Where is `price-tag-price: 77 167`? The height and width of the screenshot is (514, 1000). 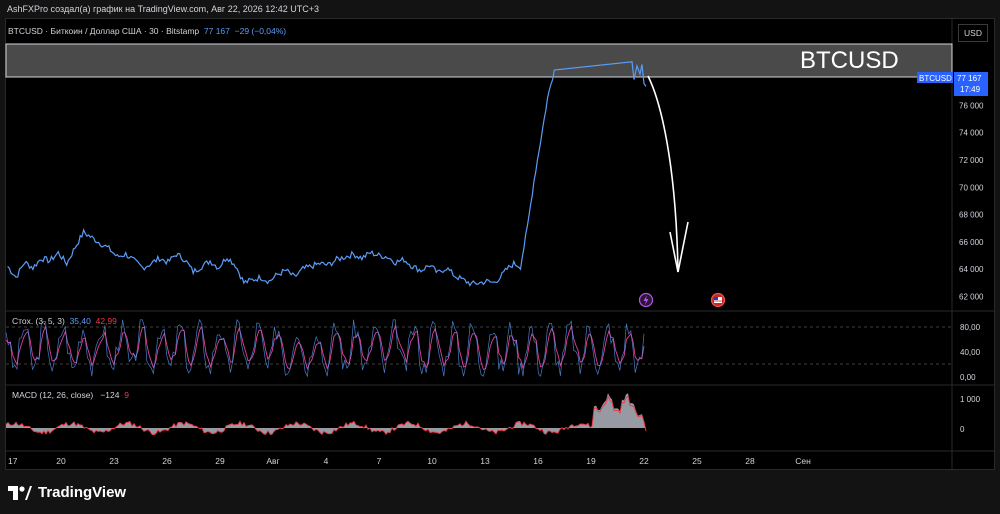
price-tag-price: 77 167 is located at coordinates (969, 78).